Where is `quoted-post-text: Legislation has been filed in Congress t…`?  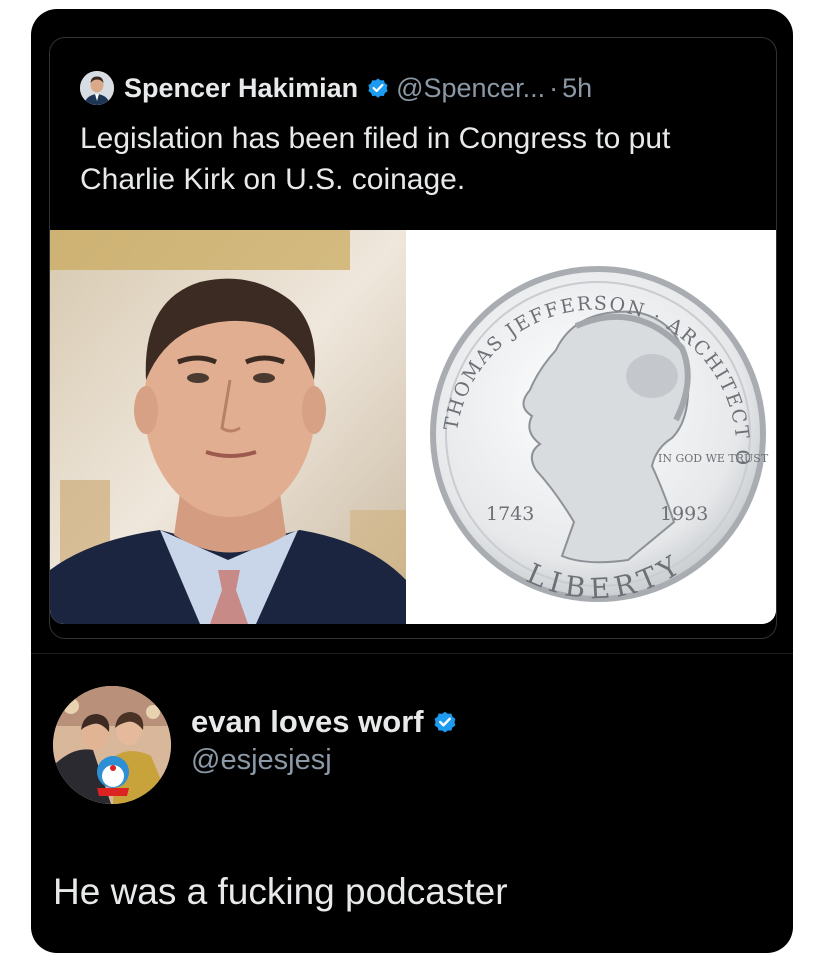
quoted-post-text: Legislation has been filed in Congress t… is located at coordinates (375, 159).